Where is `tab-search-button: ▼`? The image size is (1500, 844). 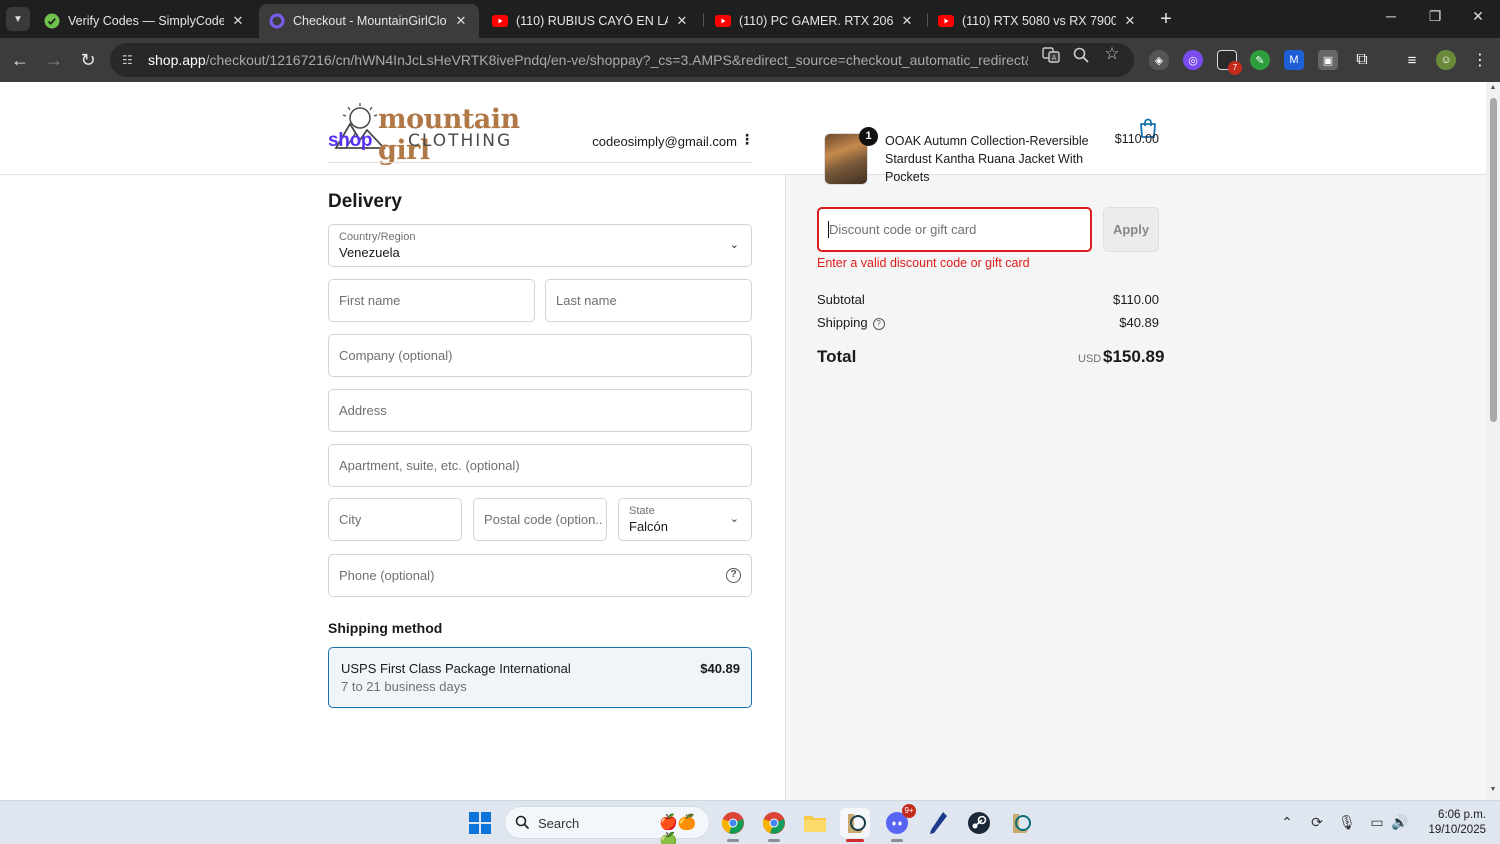
tab-search-button: ▼ is located at coordinates (18, 19).